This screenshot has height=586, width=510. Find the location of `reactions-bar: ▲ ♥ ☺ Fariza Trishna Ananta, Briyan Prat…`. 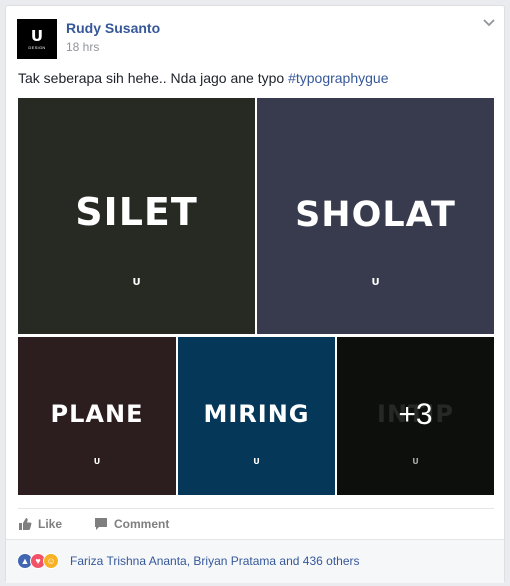

reactions-bar: ▲ ♥ ☺ Fariza Trishna Ananta, Briyan Prat… is located at coordinates (255, 561).